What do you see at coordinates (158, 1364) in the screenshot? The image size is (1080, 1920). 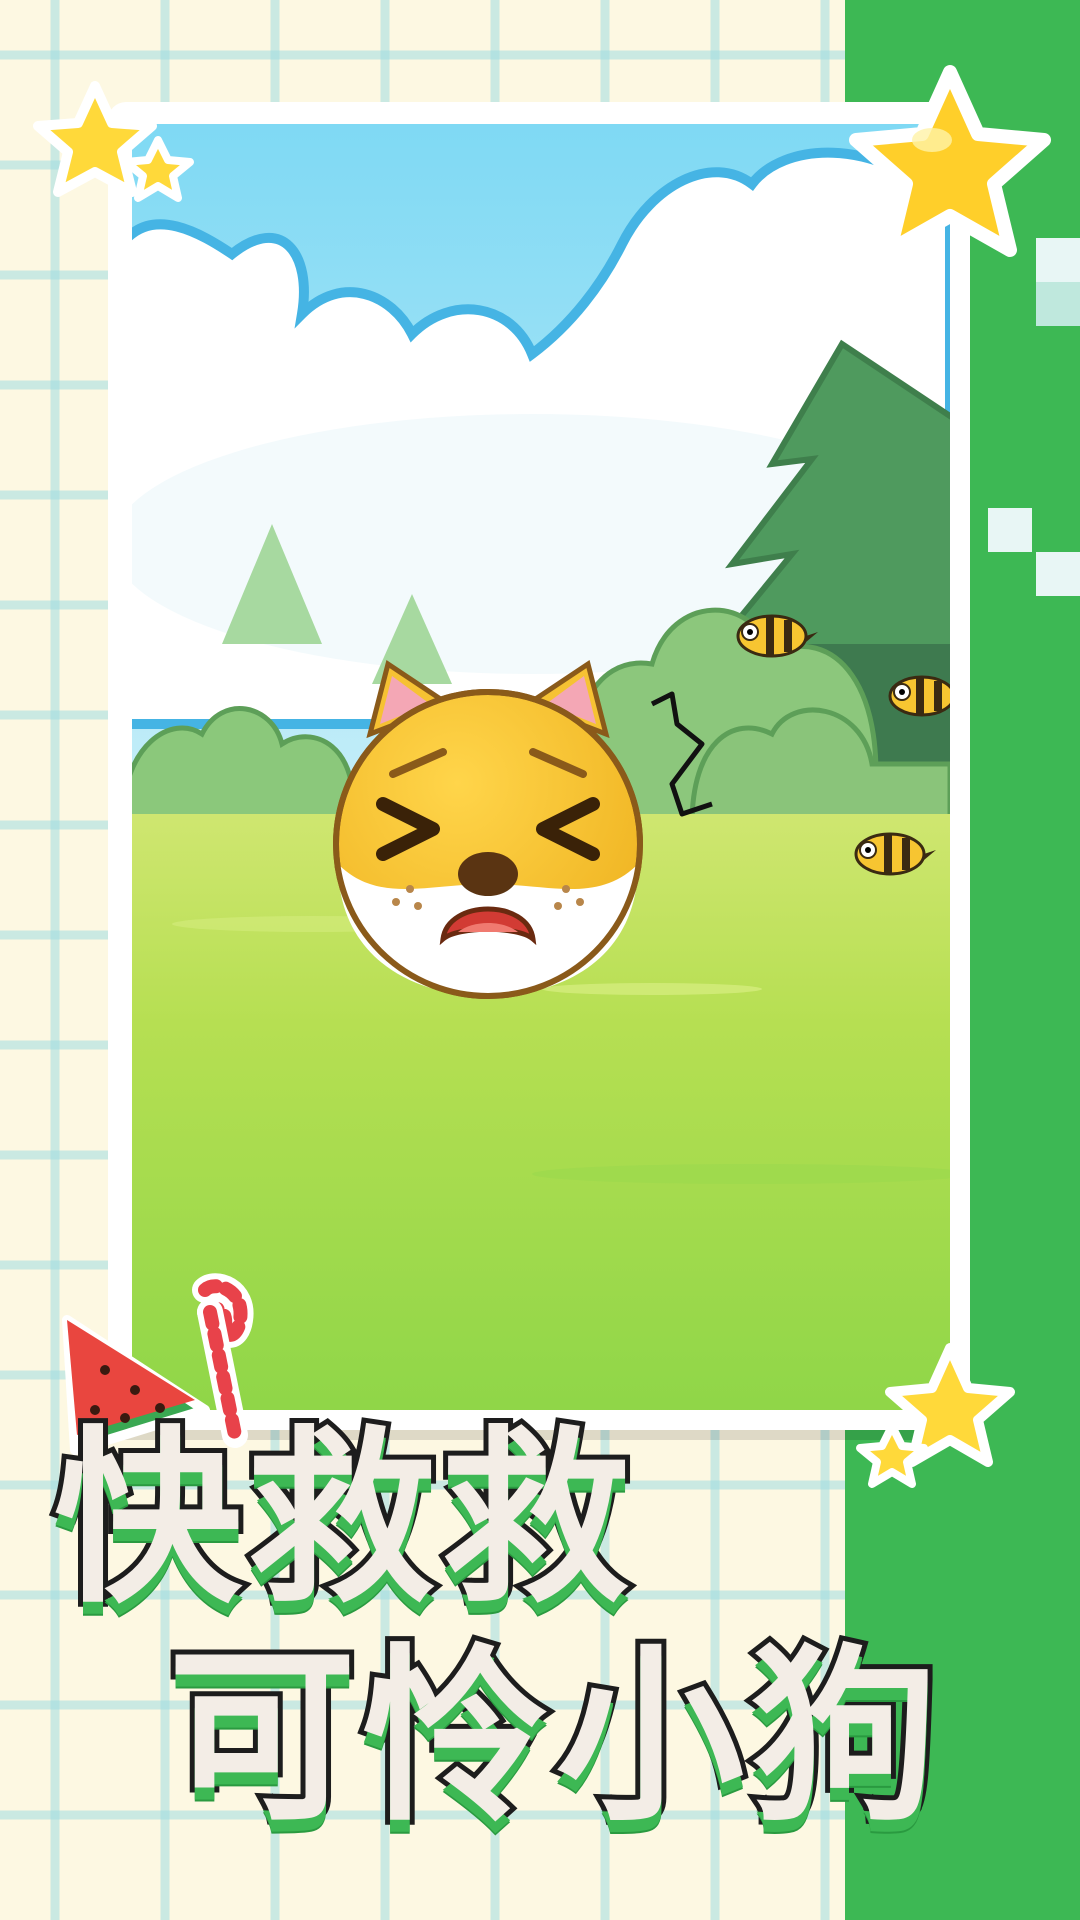 I see `watermelon-icon` at bounding box center [158, 1364].